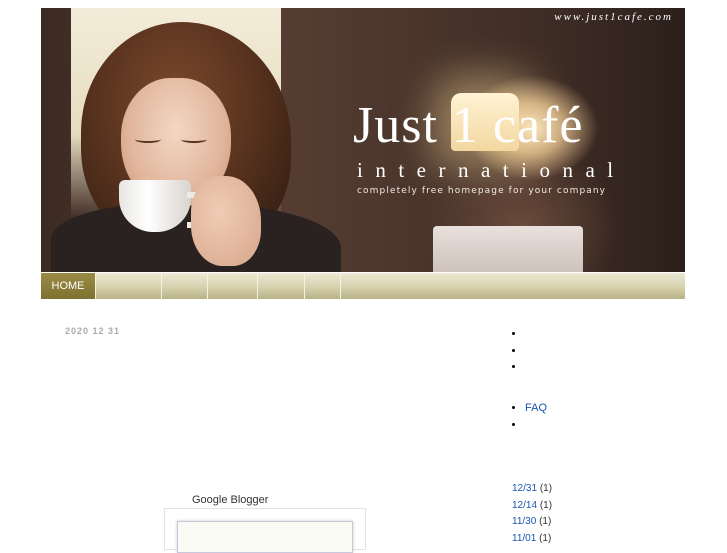  I want to click on archive-date-link: 11/30, so click(524, 521).